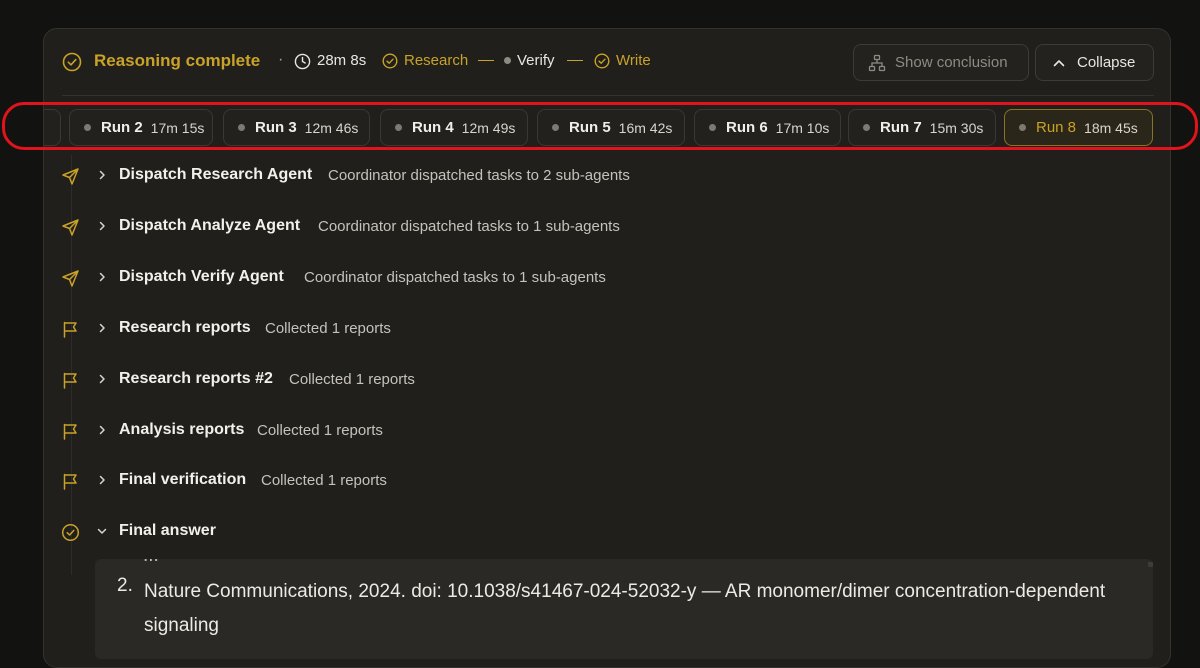  I want to click on button-label: Show conclusion, so click(951, 62).